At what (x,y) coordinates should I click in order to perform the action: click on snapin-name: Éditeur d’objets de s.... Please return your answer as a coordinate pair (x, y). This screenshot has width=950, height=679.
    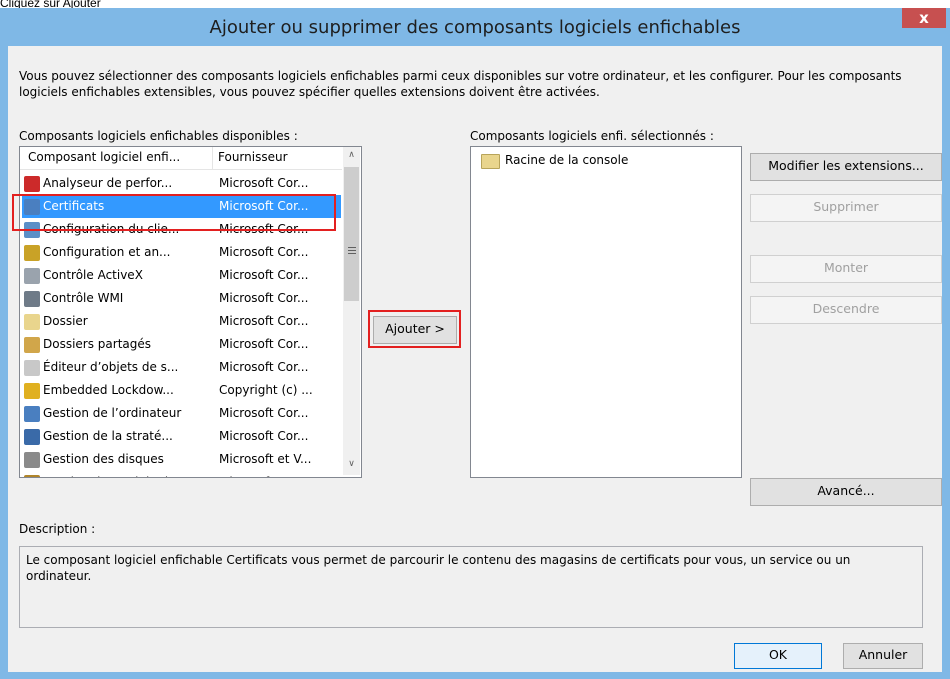
    Looking at the image, I should click on (111, 367).